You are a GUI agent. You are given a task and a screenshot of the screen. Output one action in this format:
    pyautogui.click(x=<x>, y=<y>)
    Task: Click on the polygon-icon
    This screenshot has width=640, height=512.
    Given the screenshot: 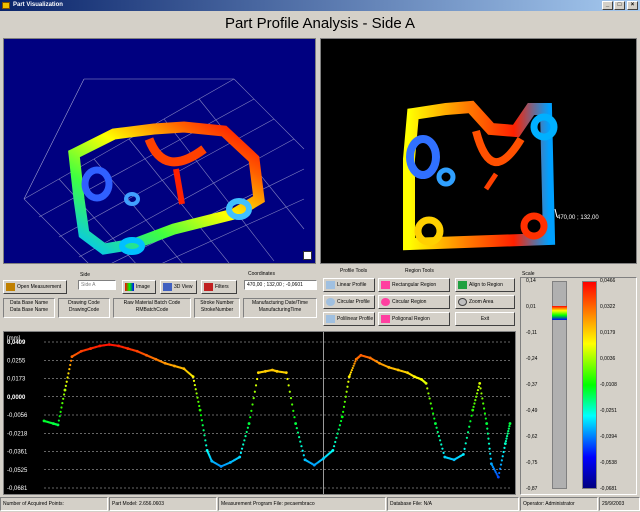 What is the action you would take?
    pyautogui.click(x=385, y=319)
    